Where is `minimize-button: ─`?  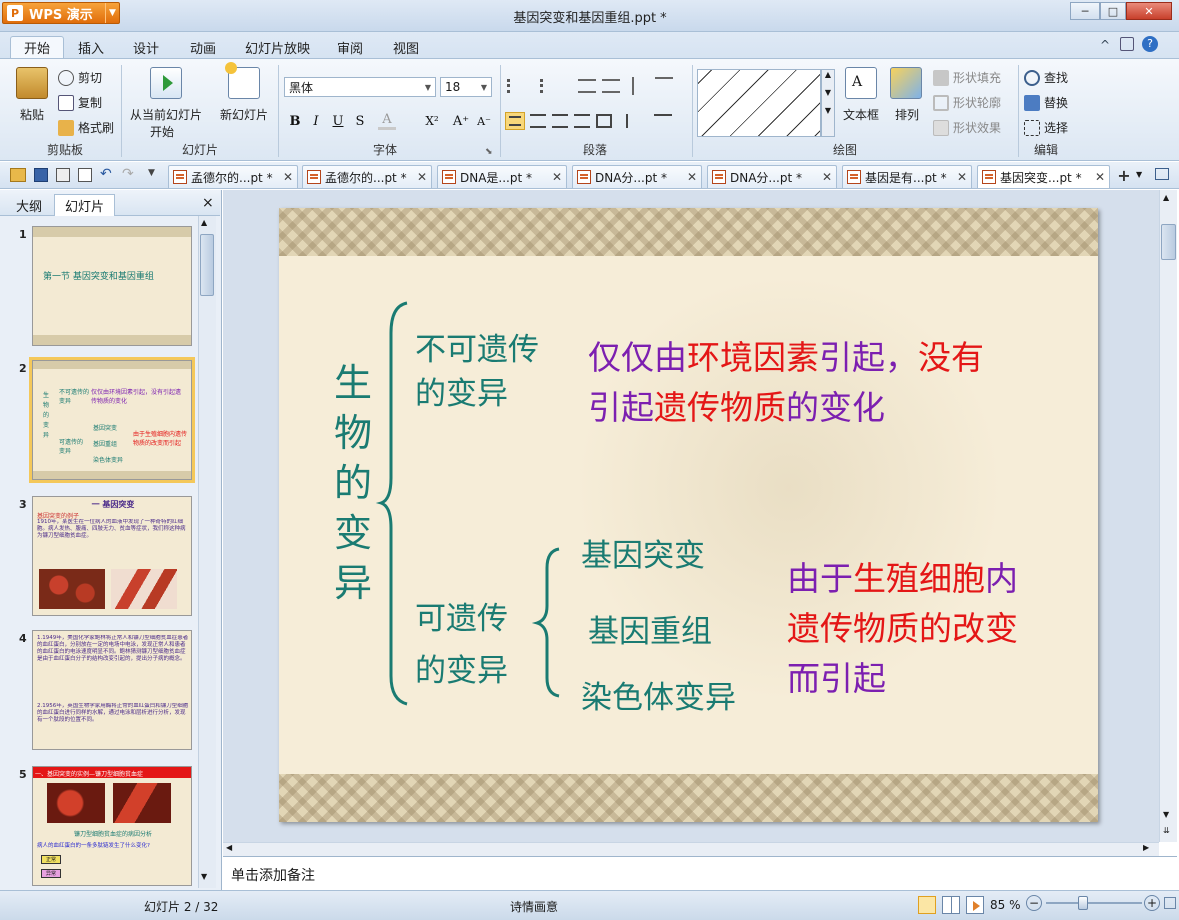
minimize-button: ─ is located at coordinates (1085, 11).